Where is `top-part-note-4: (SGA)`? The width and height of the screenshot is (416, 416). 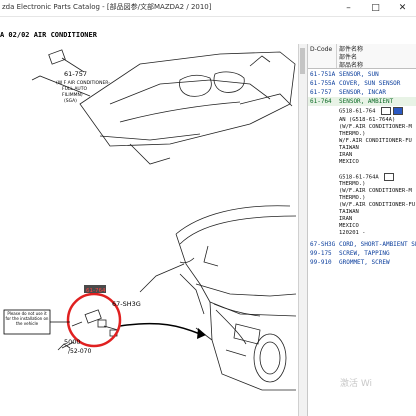 top-part-note-4: (SGA) is located at coordinates (70, 101).